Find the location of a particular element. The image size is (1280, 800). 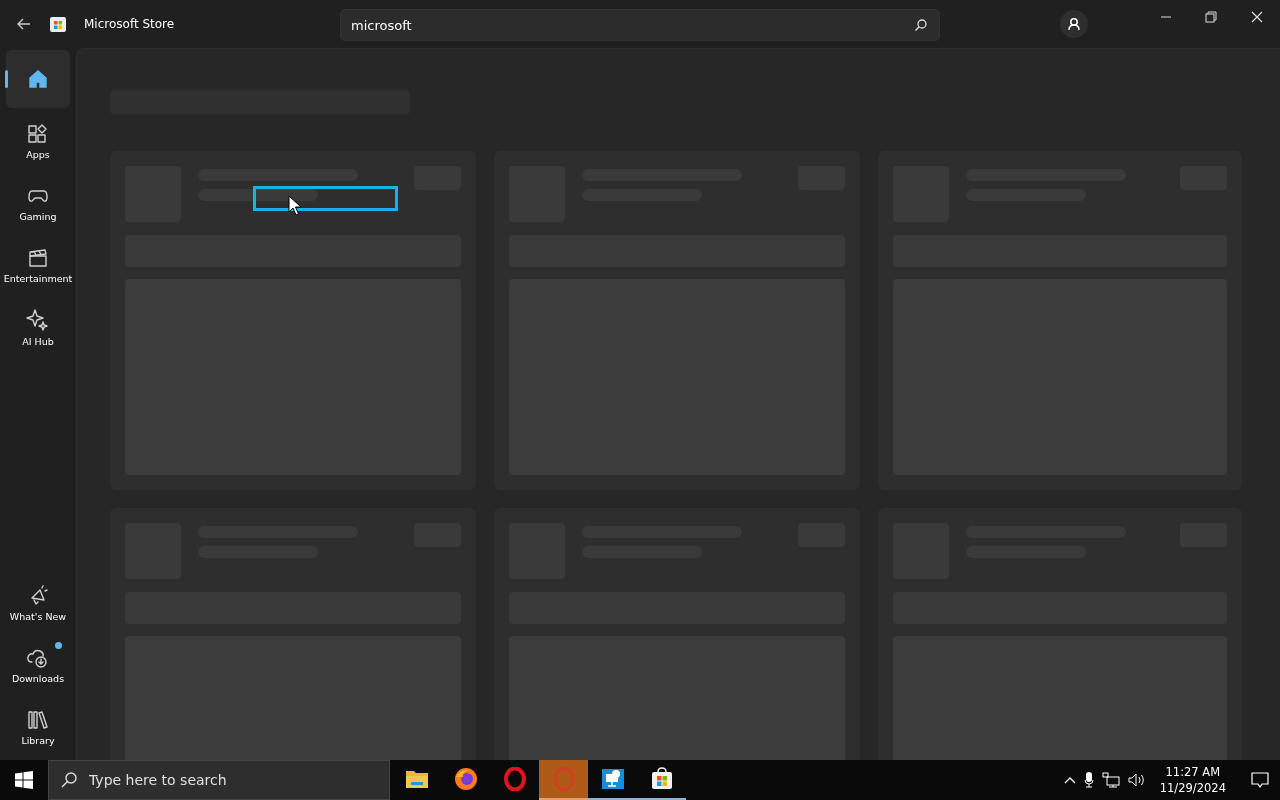

nav-item: Library is located at coordinates (38, 727).